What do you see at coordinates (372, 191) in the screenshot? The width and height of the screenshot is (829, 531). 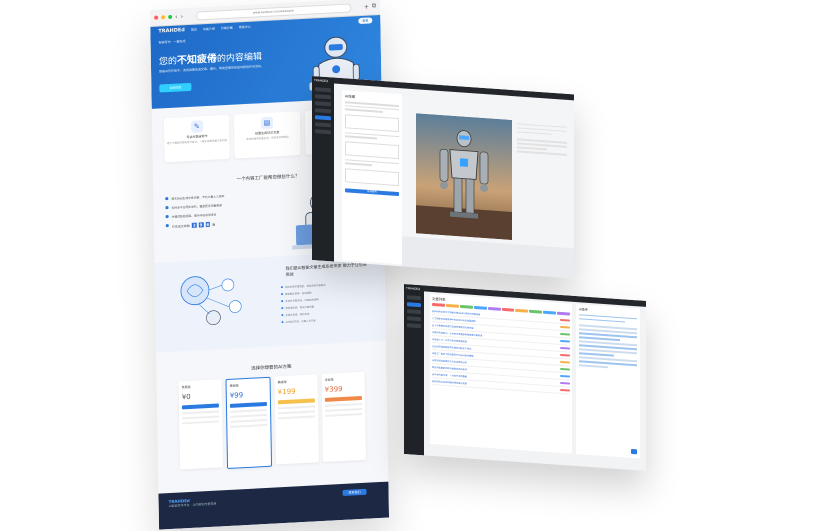 I see `generate-button: 生成图片` at bounding box center [372, 191].